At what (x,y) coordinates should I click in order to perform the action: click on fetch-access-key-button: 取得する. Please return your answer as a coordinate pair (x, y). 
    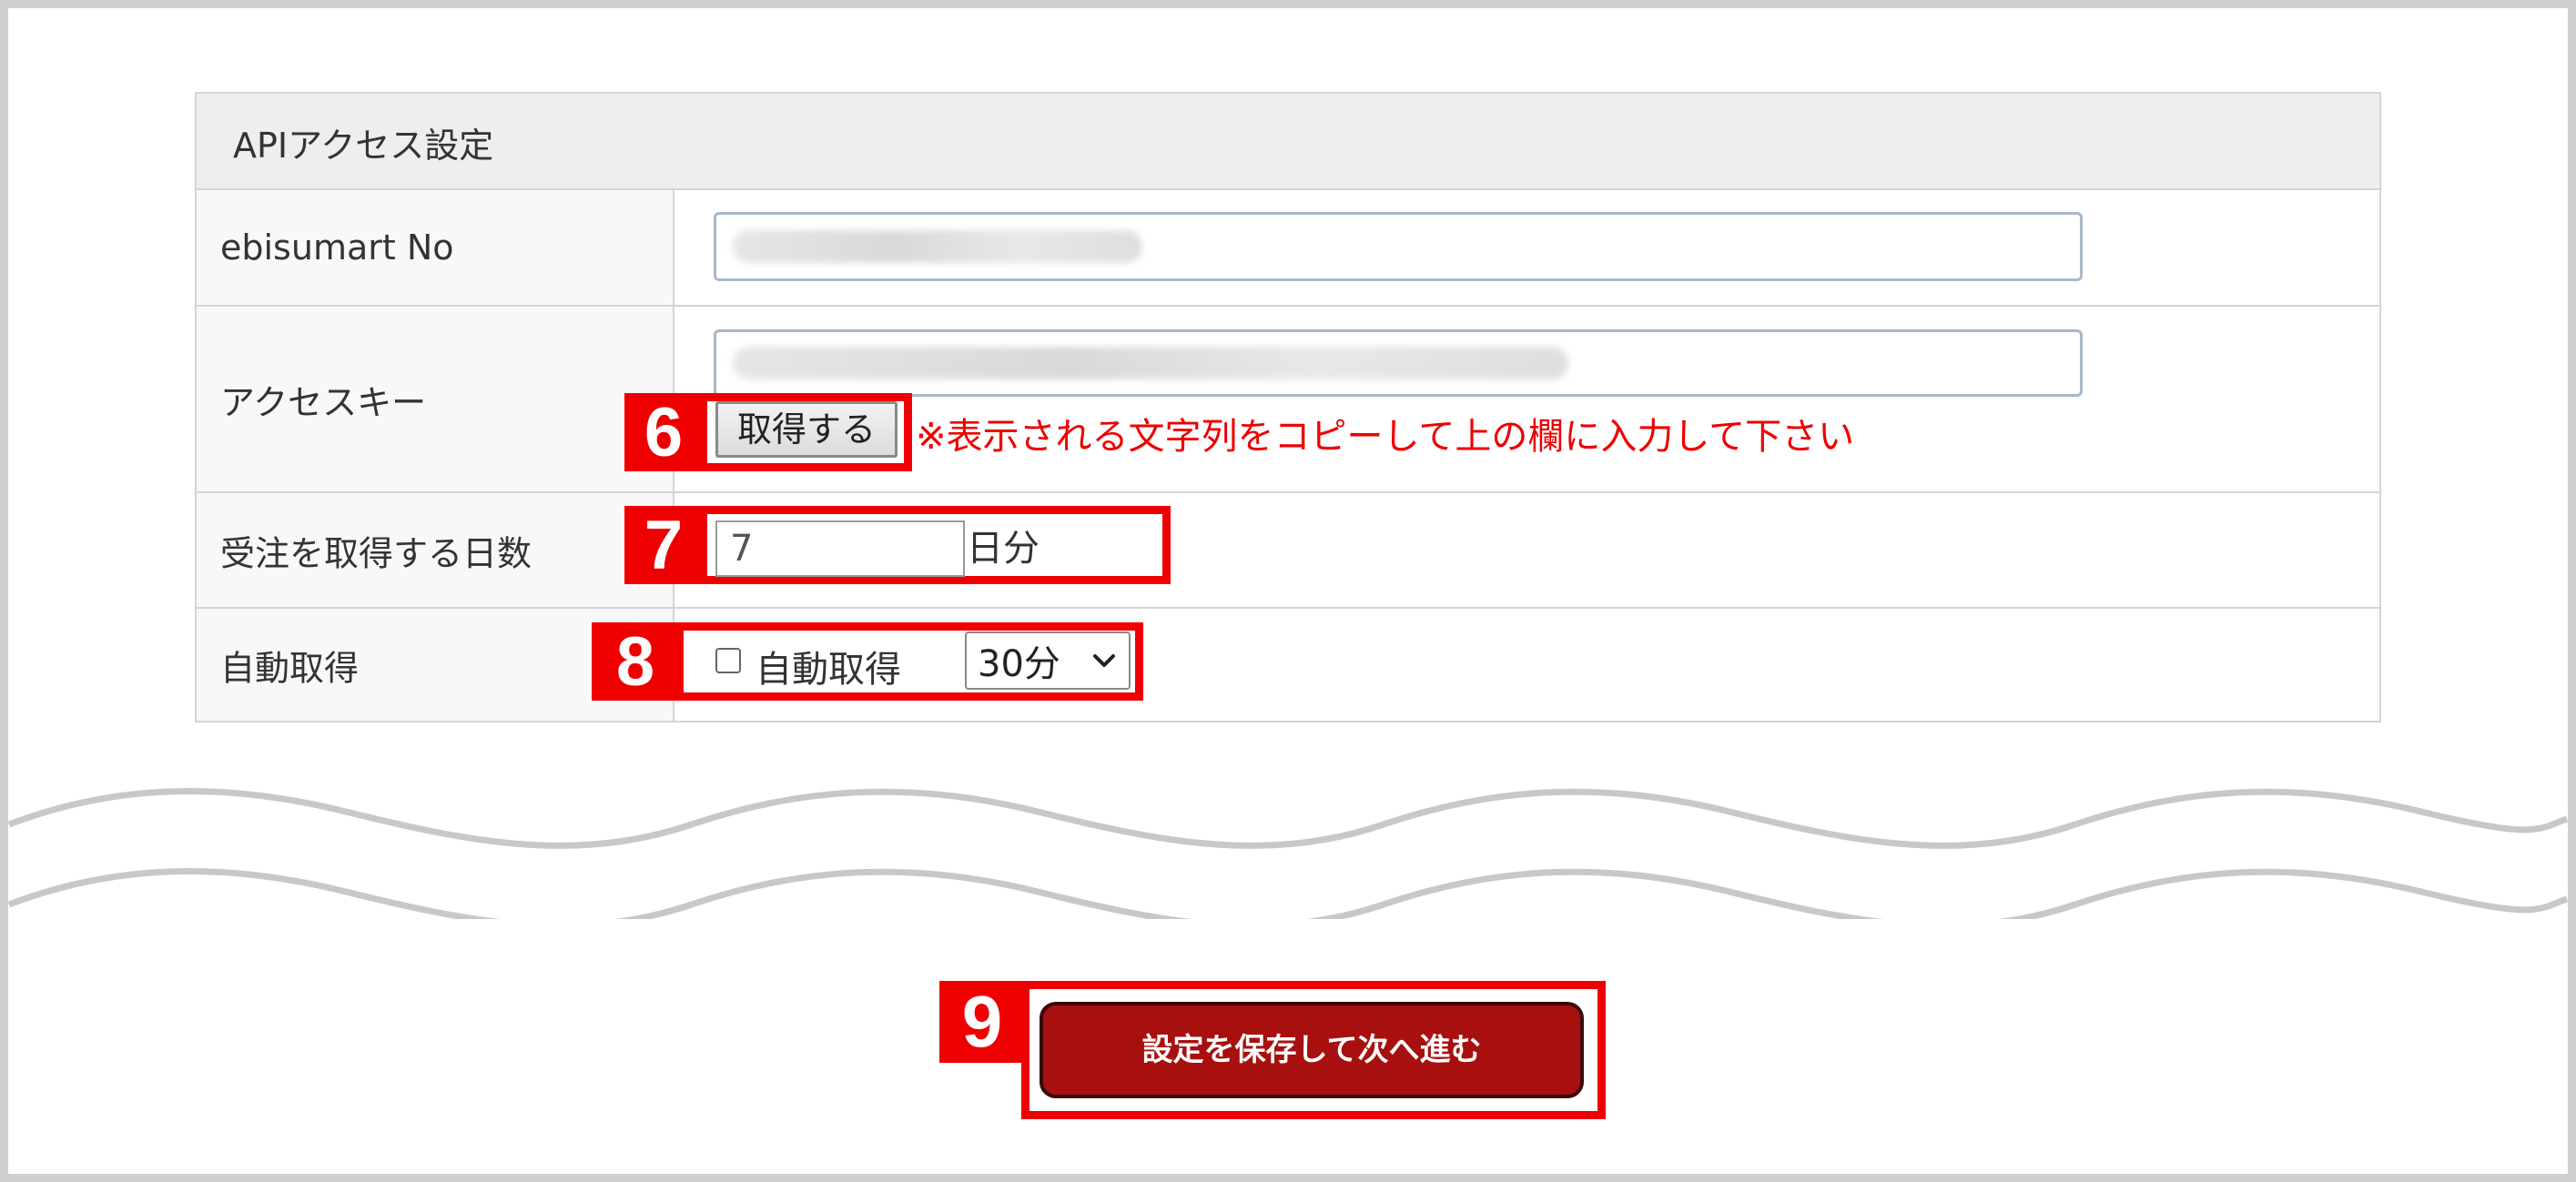
    Looking at the image, I should click on (806, 430).